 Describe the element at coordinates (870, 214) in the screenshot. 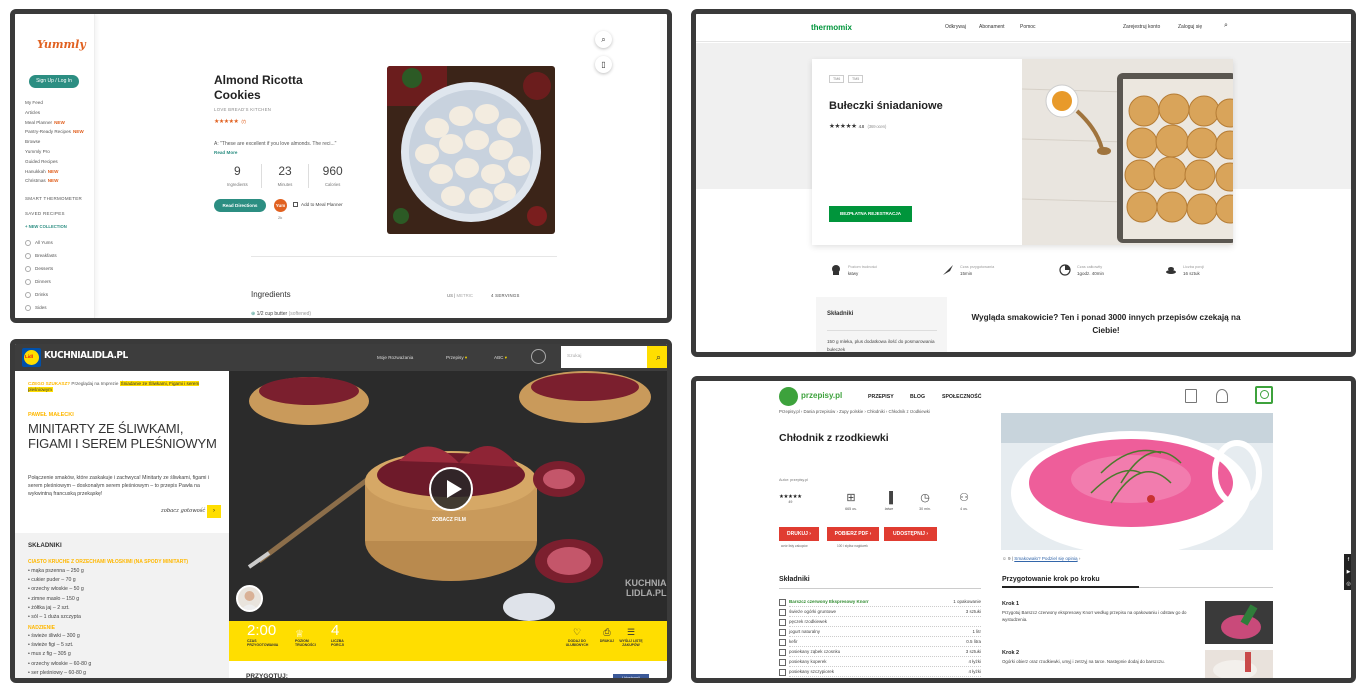

I see `free-registration-button: BEZPŁATNA REJESTRACJA` at that location.